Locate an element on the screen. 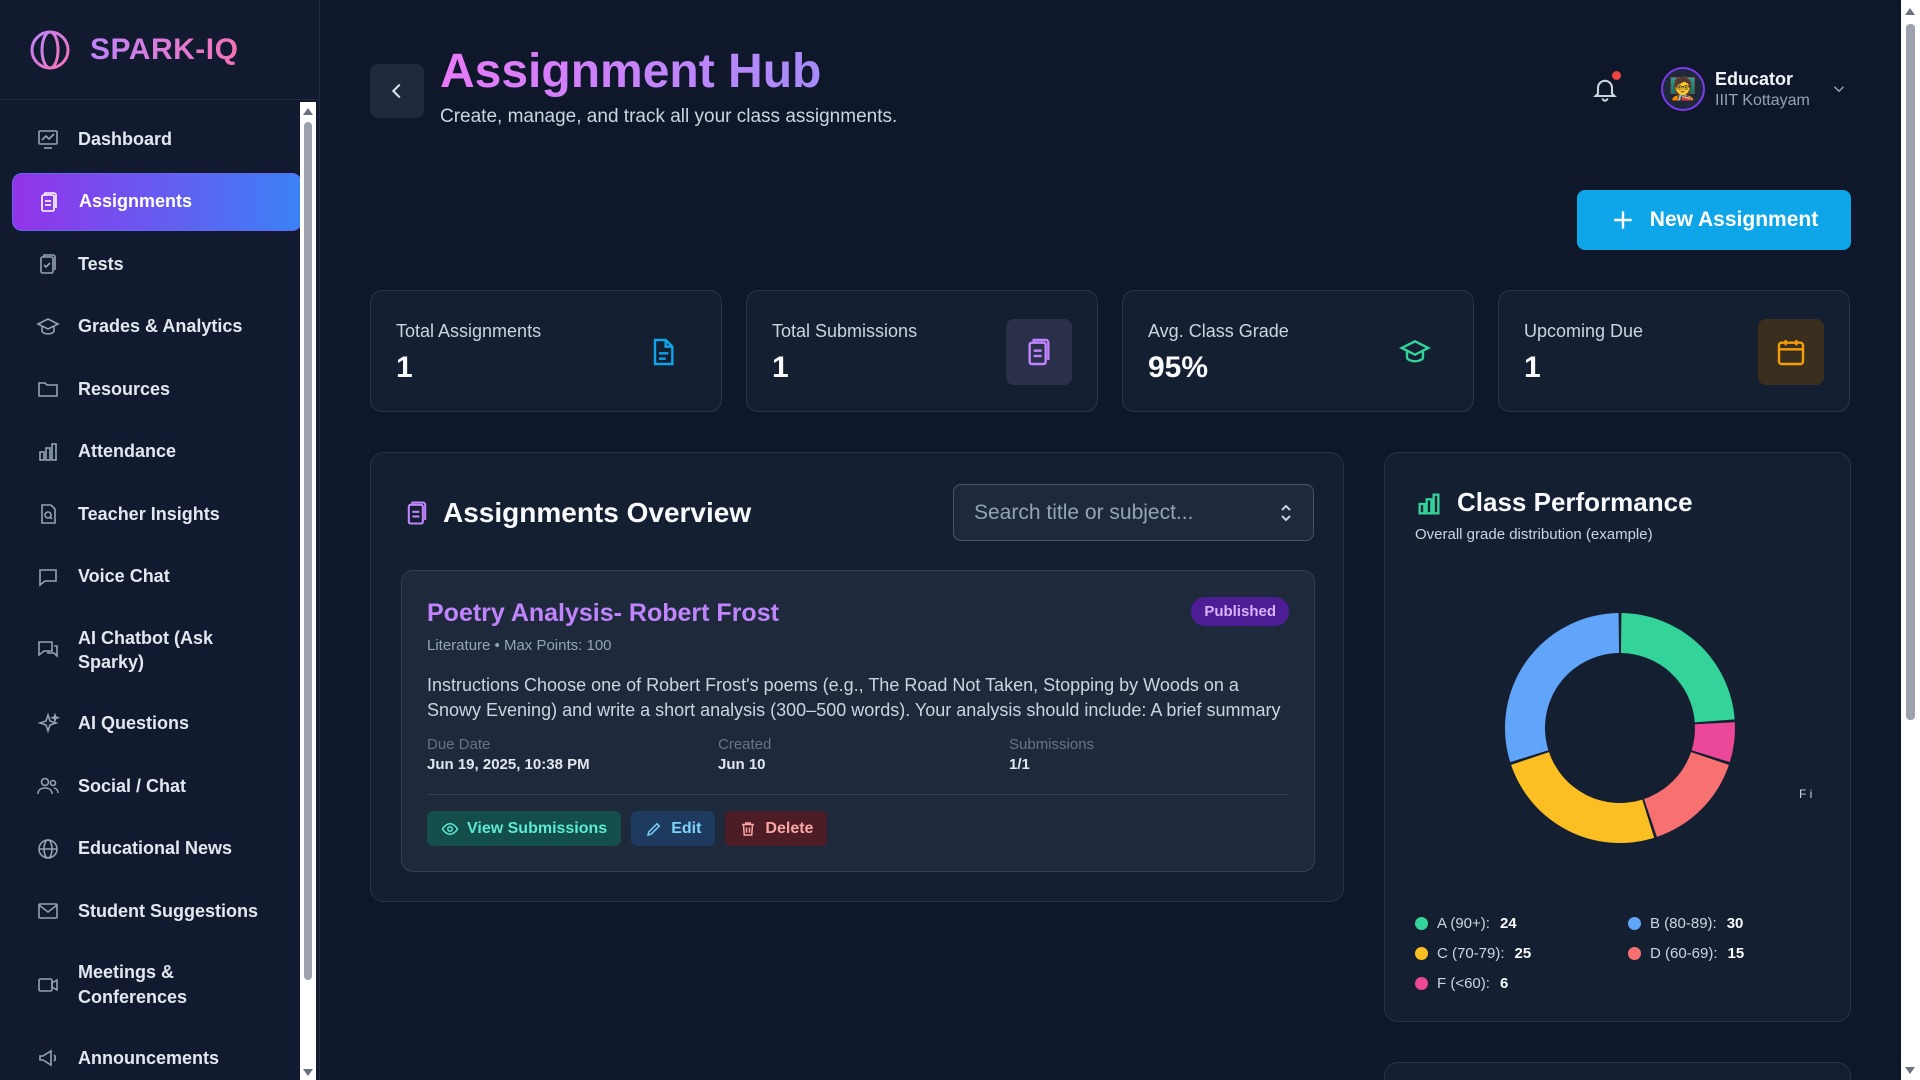  chart-clipped-label: F i is located at coordinates (1806, 794).